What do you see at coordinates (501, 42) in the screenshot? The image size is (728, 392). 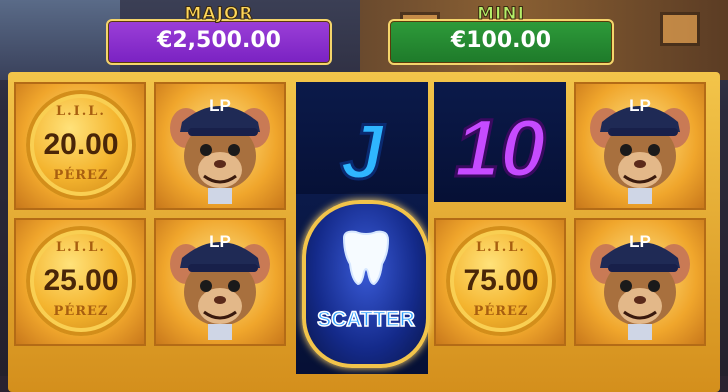 I see `jackpot-mini-amount: €100.00` at bounding box center [501, 42].